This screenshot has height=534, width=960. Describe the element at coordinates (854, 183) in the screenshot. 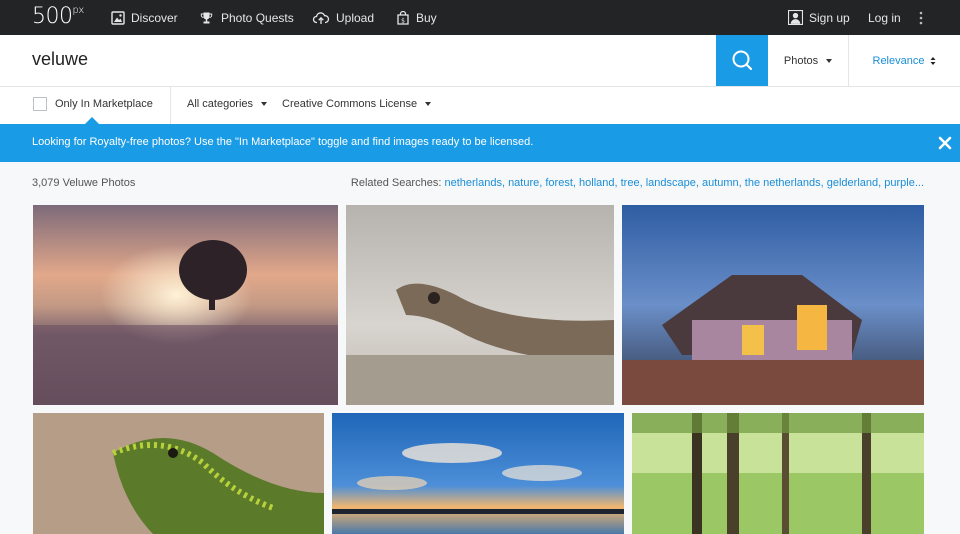

I see `related-link: gelderland,` at that location.